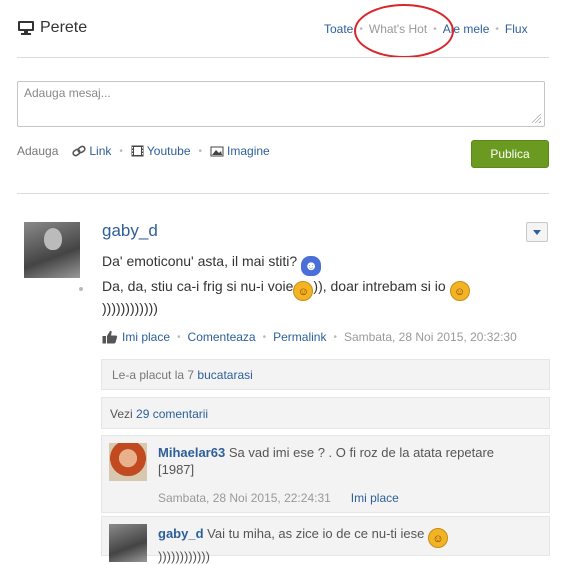 This screenshot has width=580, height=565. I want to click on attach-label: Adauga, so click(38, 151).